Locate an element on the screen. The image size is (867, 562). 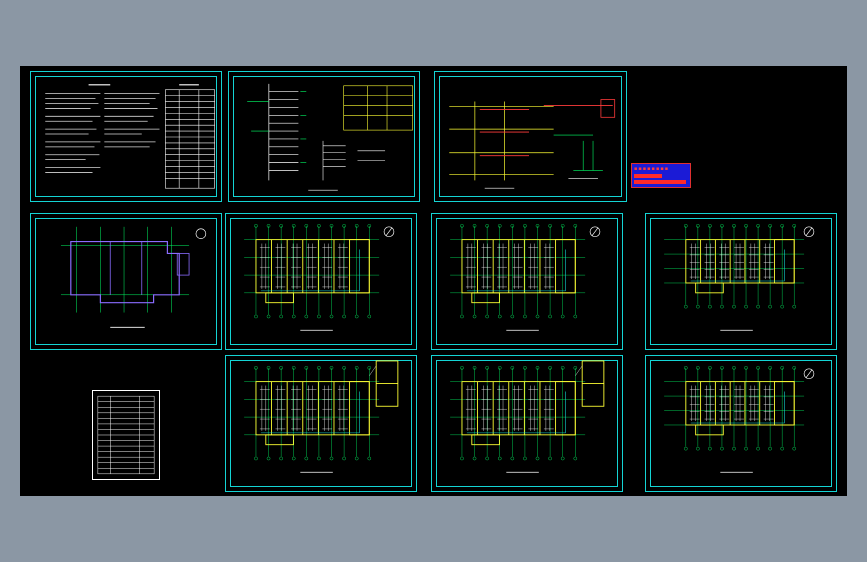
sheet-system-diagram-b is located at coordinates (530, 136).